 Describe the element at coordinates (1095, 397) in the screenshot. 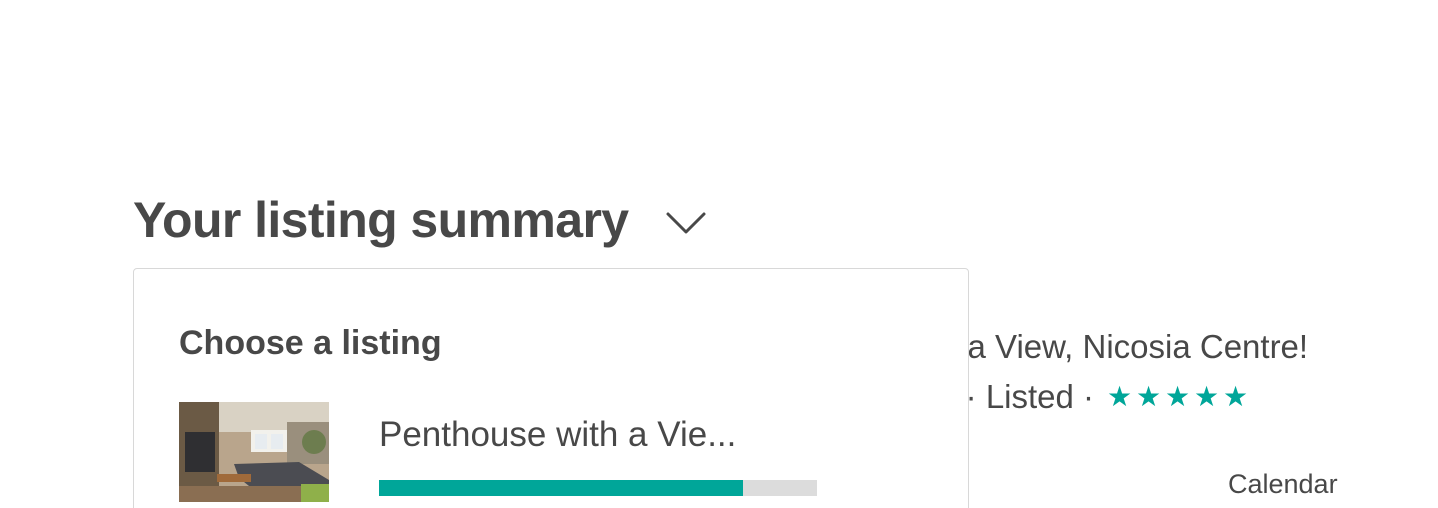

I see `listing-meta: s · Listed · ★ ★ ★ ★ ★` at that location.